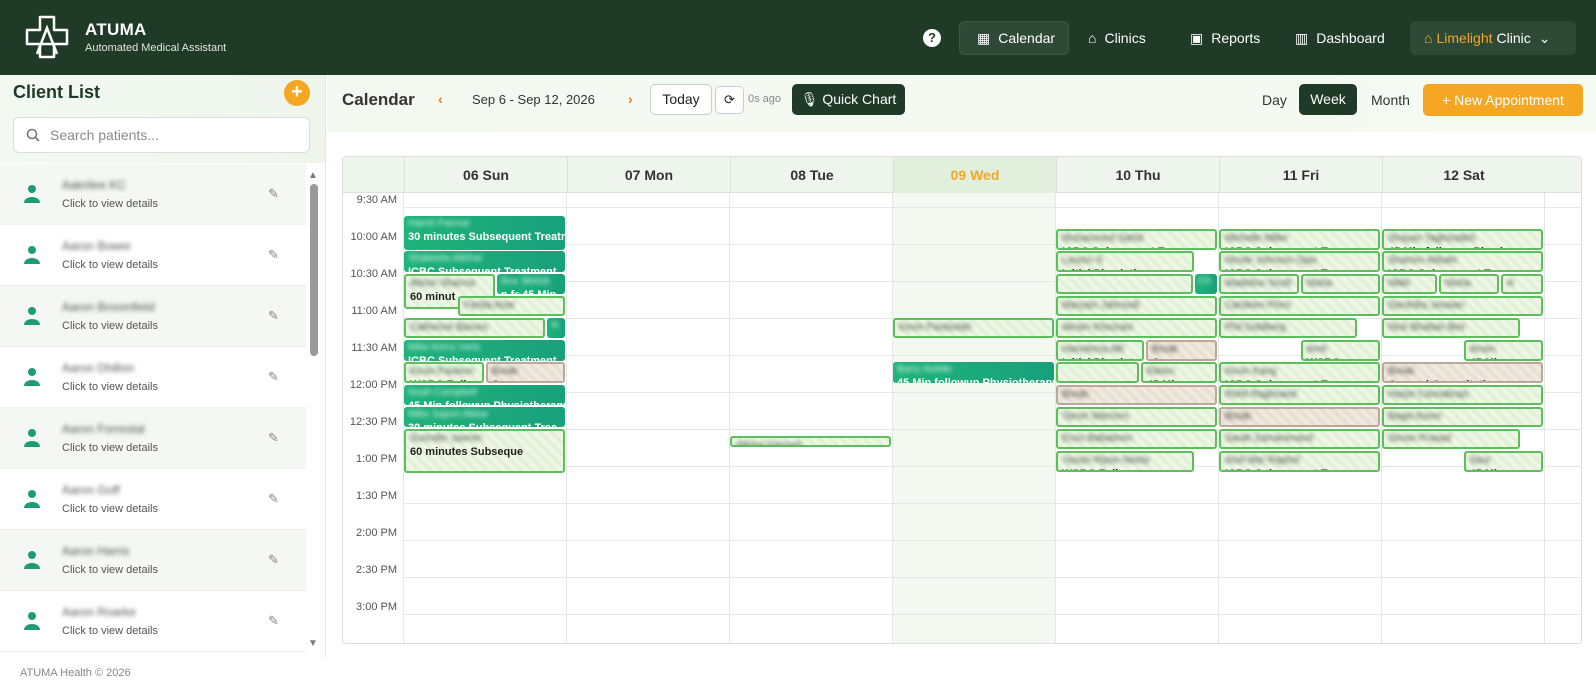  I want to click on client-list-item: Aaron Harris Click to view details ✎, so click(153, 560).